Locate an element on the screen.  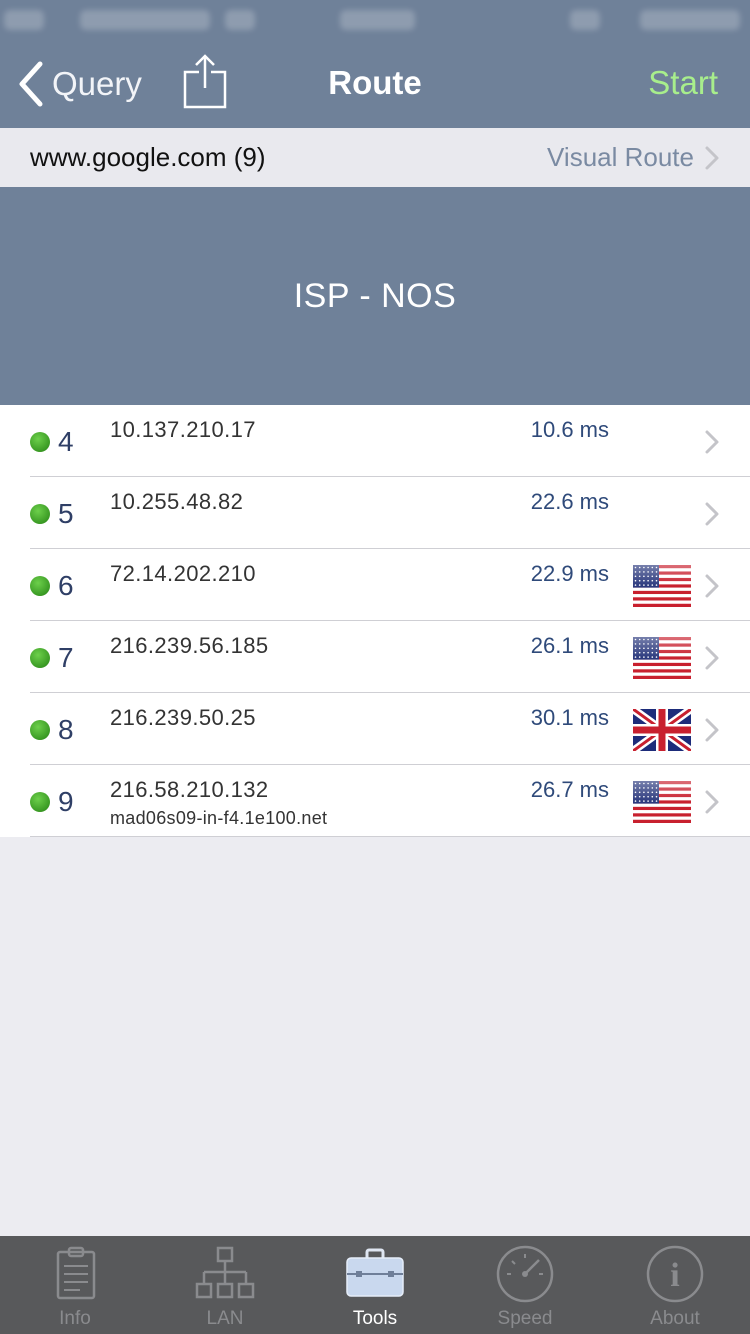
isp-label: ISP - NOS is located at coordinates (375, 295).